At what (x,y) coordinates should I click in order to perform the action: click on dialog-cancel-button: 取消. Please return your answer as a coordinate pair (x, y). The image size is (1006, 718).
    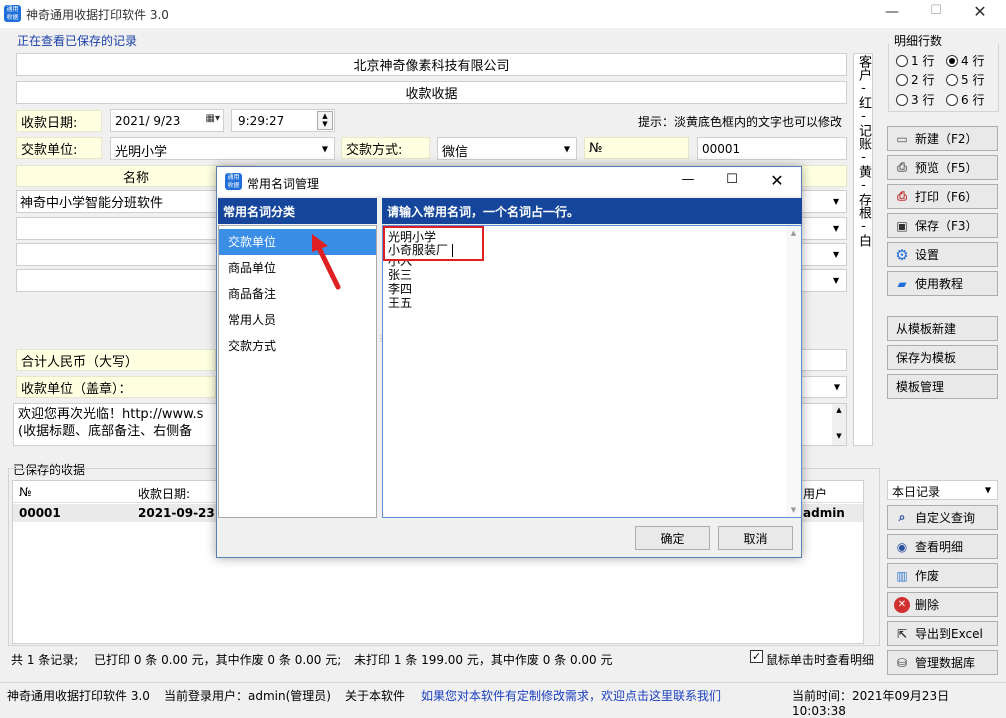
    Looking at the image, I should click on (755, 538).